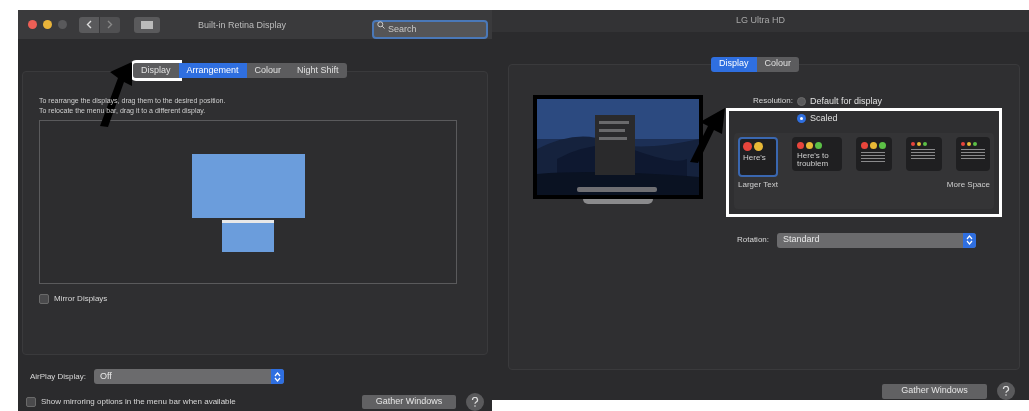 Image resolution: width=1029 pixels, height=411 pixels. I want to click on radio-label: Scaled, so click(824, 119).